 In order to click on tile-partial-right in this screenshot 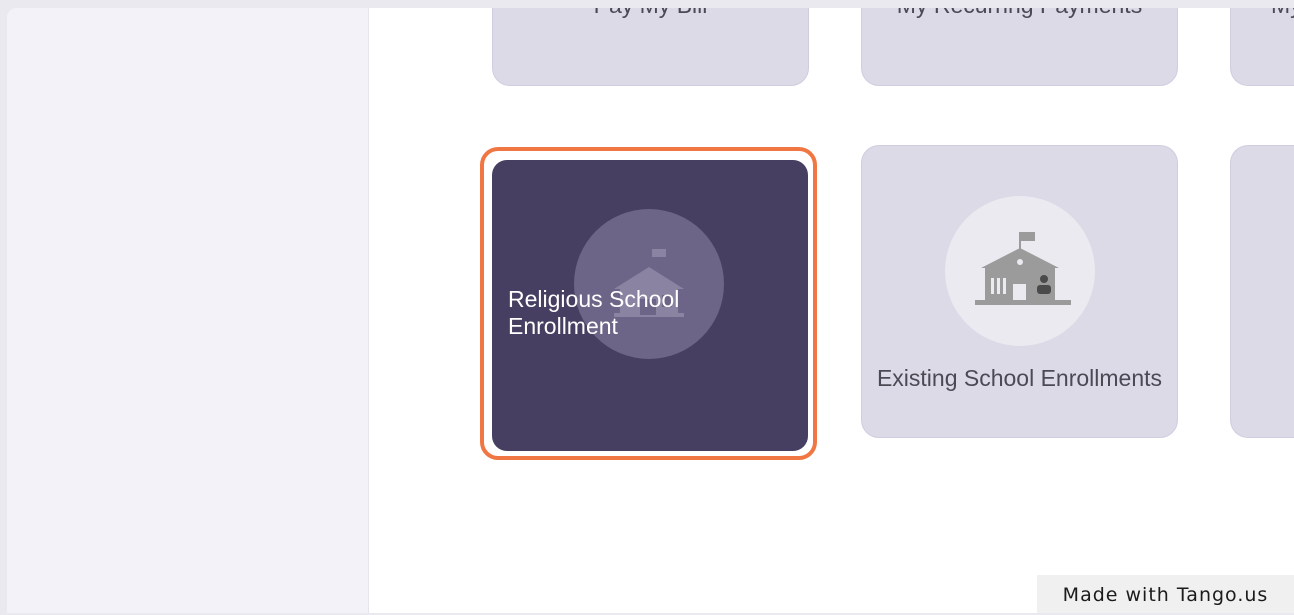, I will do `click(1262, 291)`.